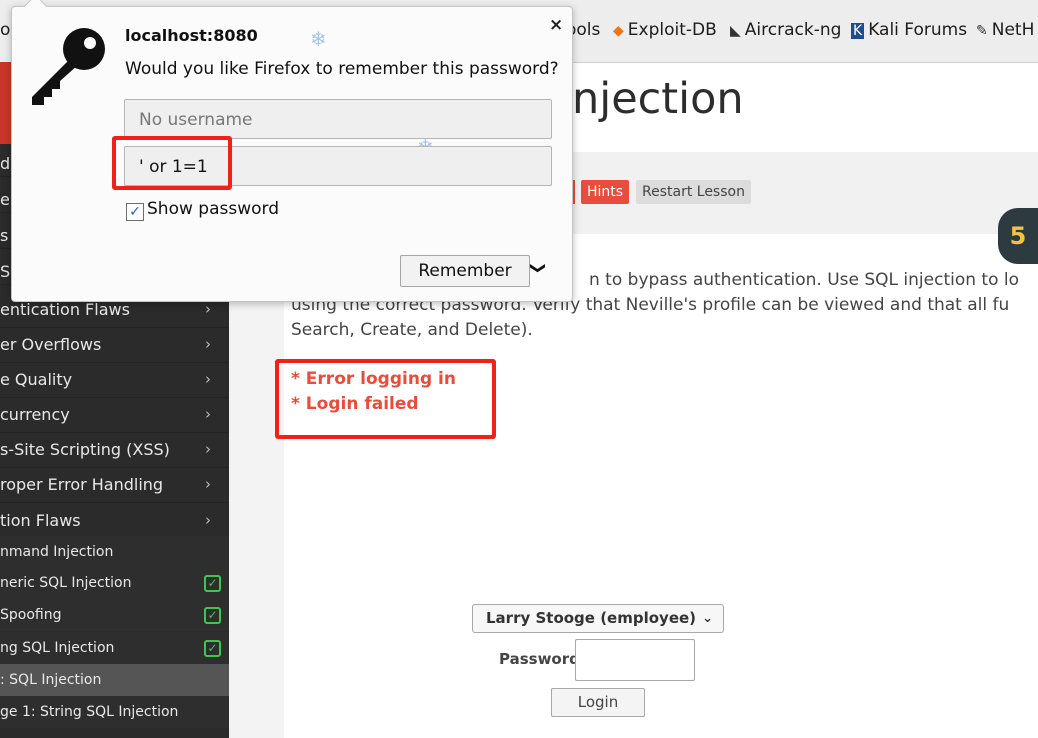  What do you see at coordinates (36, 379) in the screenshot?
I see `sidebar-item-label: e Quality` at bounding box center [36, 379].